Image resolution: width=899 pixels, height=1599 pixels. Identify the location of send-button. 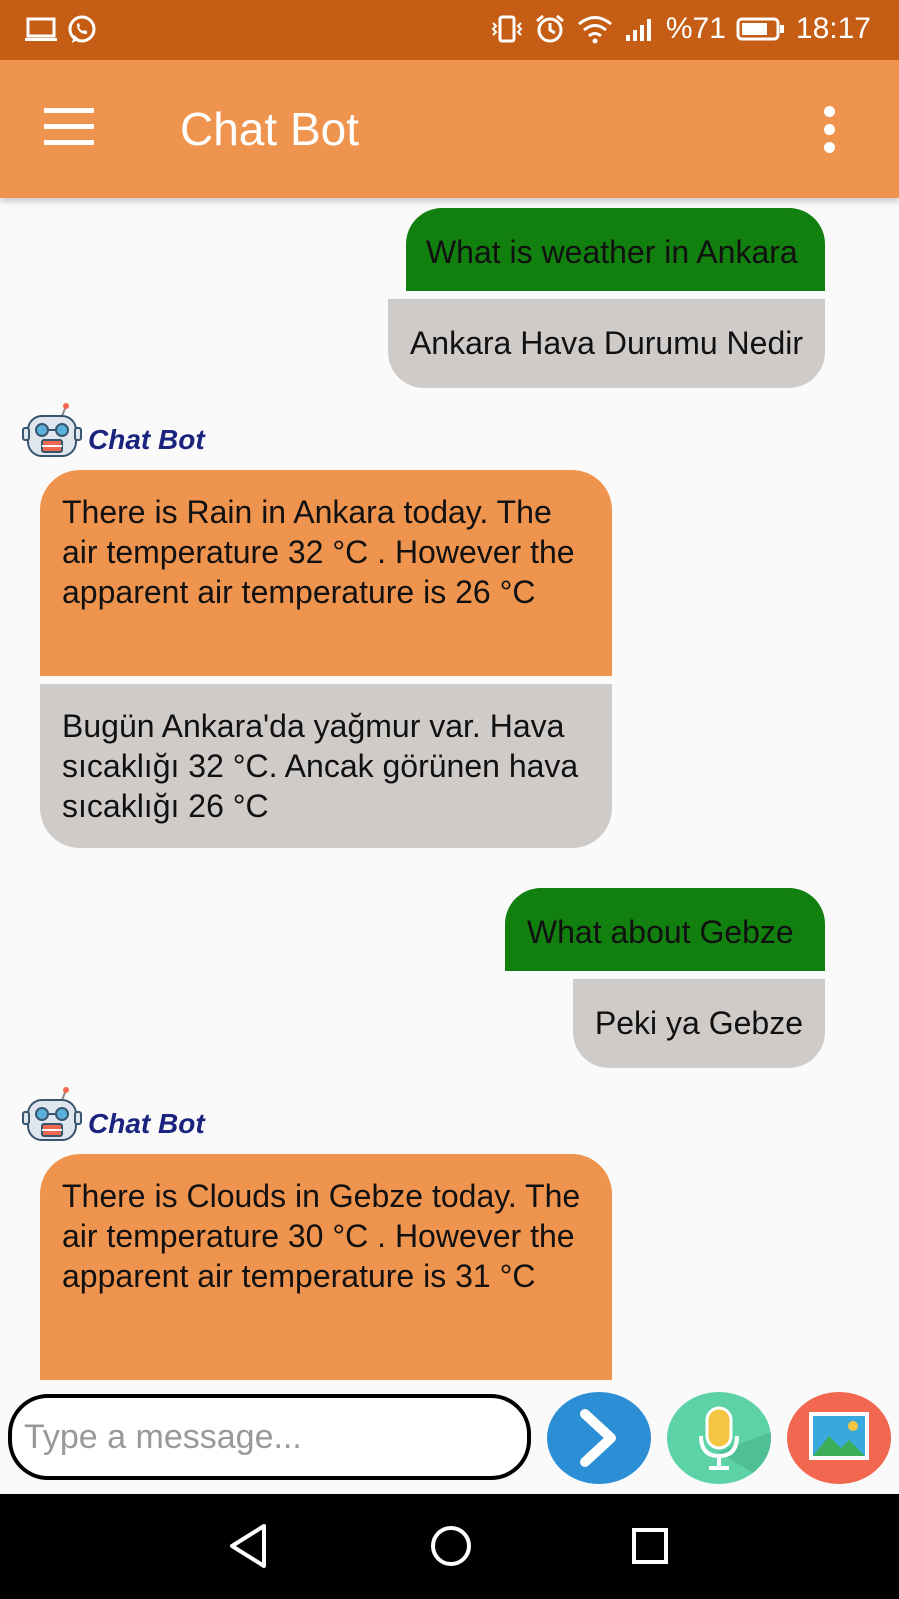
(599, 1438).